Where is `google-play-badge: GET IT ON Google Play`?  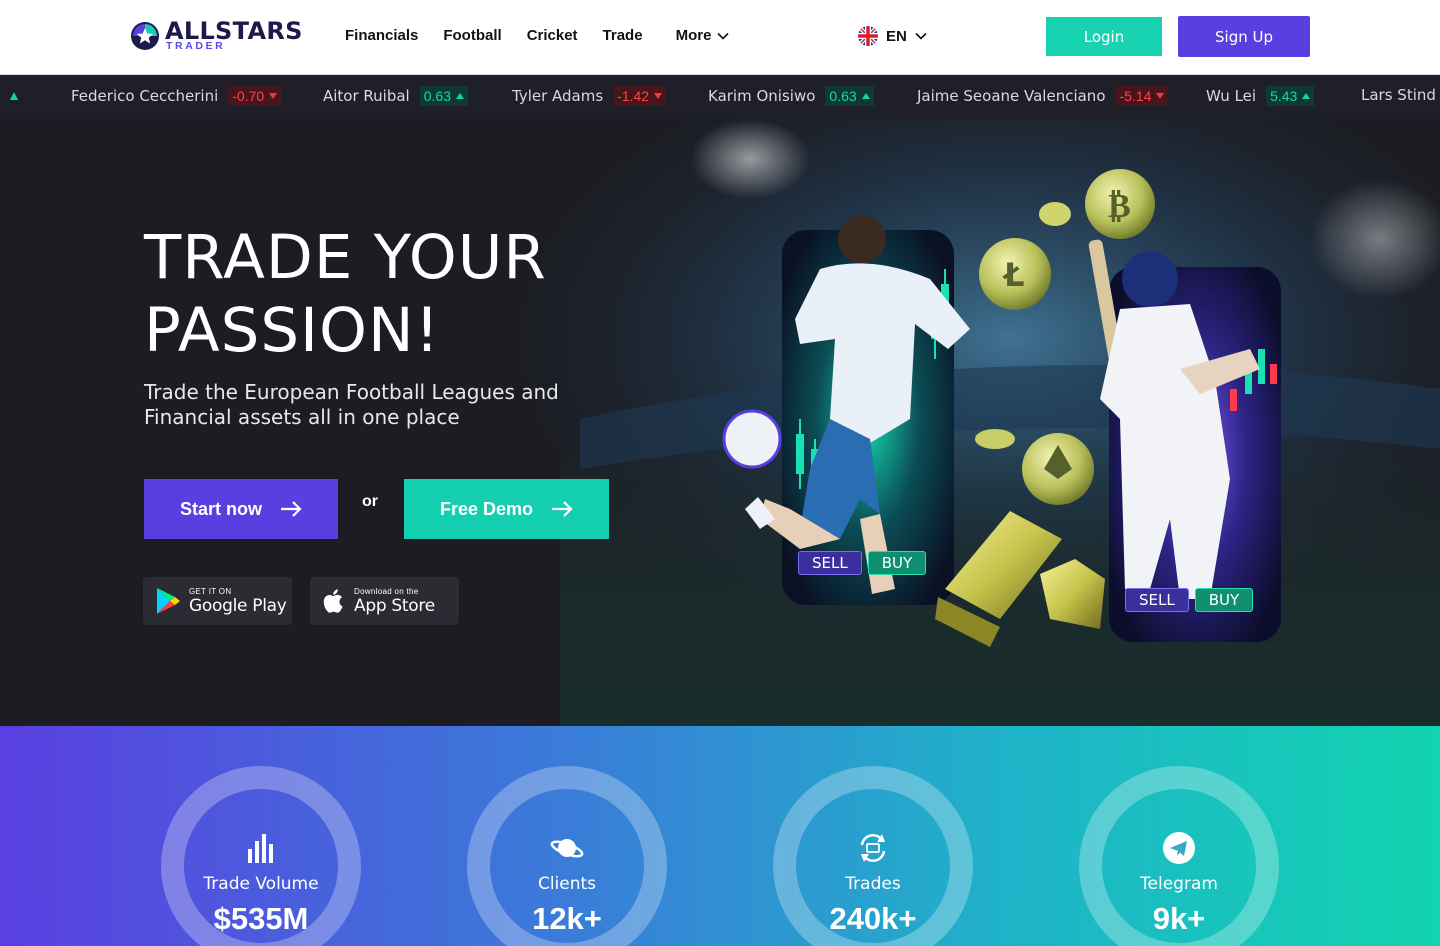
google-play-badge: GET IT ON Google Play is located at coordinates (217, 601).